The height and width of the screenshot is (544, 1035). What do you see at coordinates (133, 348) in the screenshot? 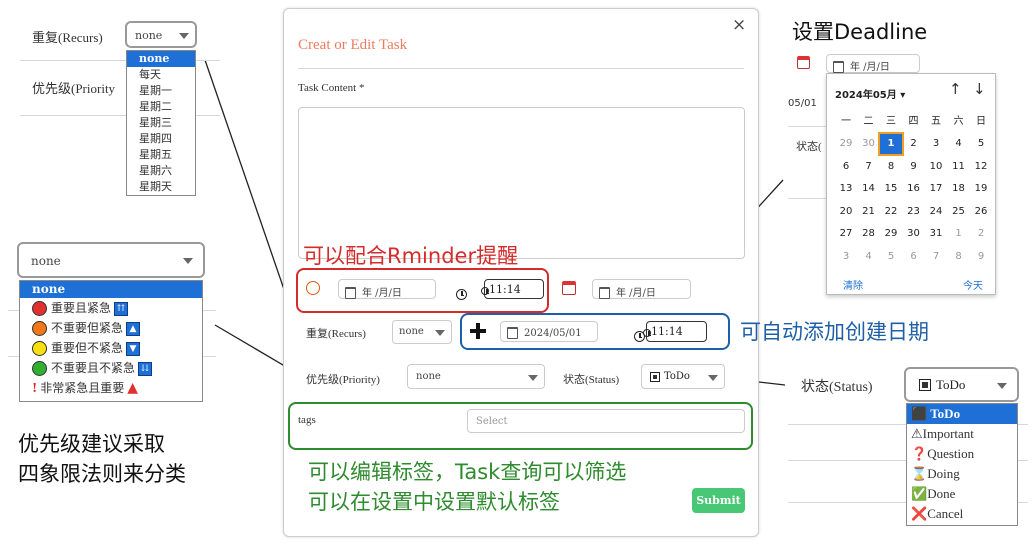
I see `down-icon: ▼` at bounding box center [133, 348].